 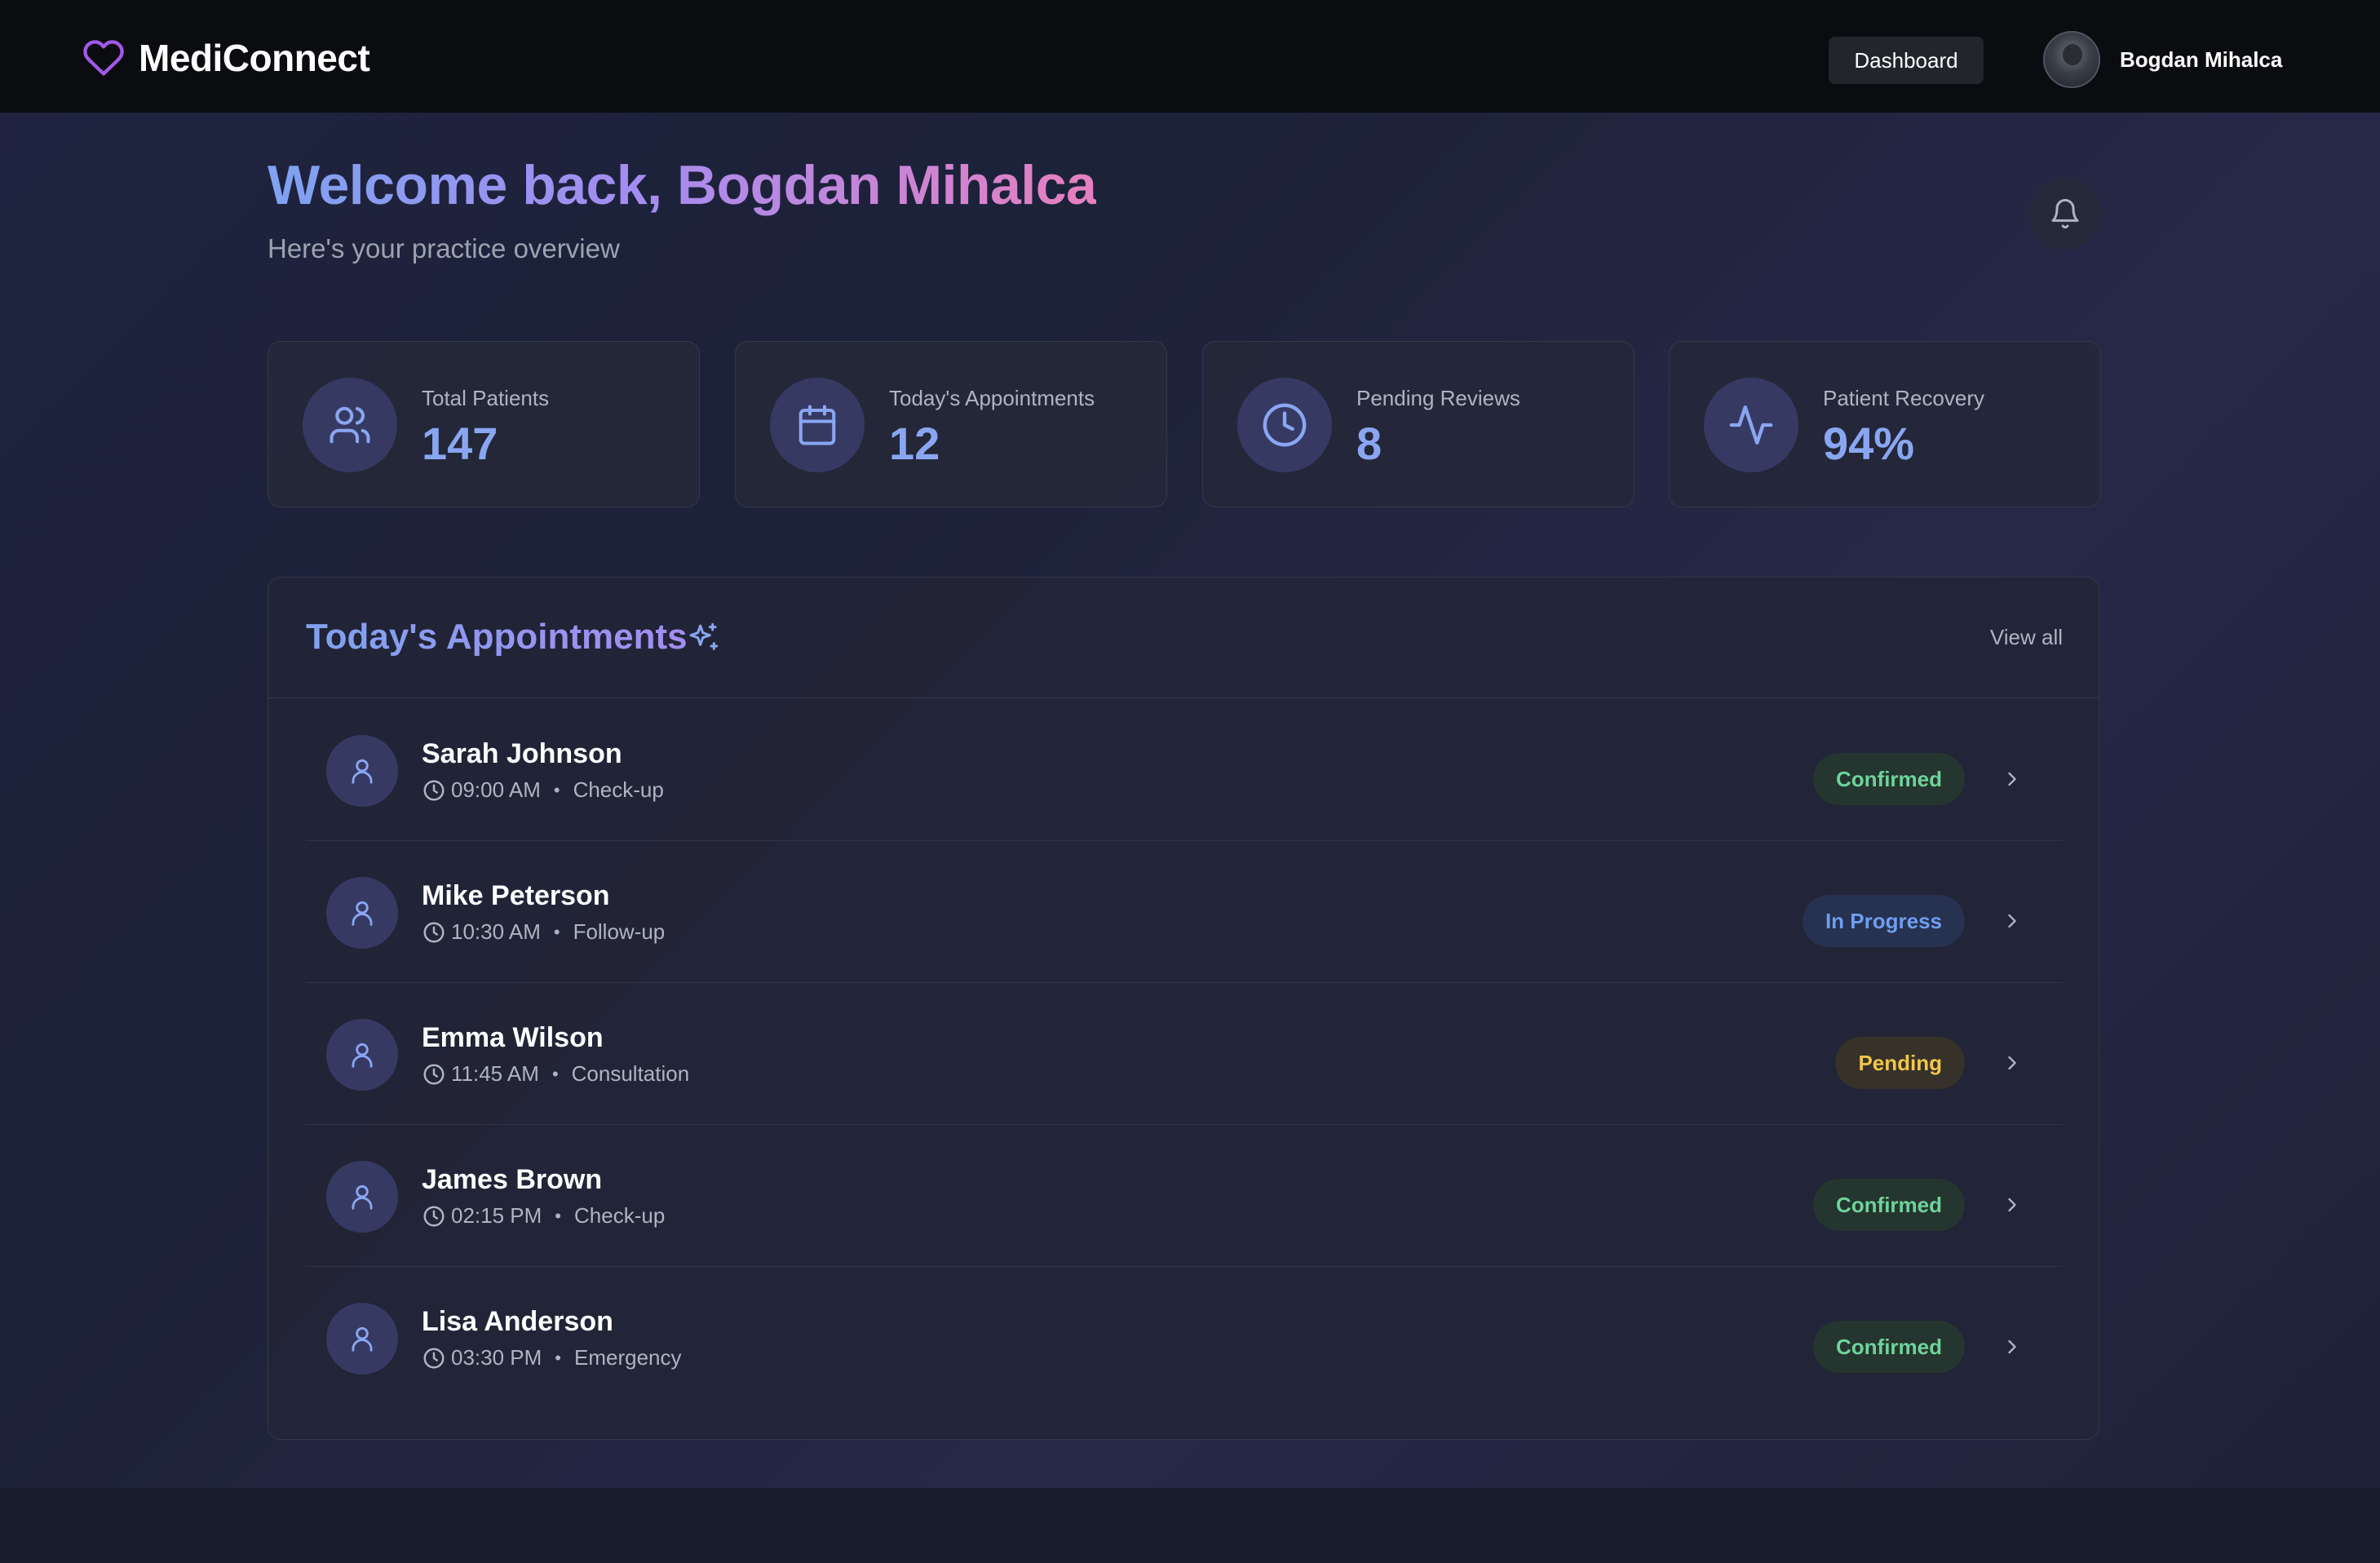 I want to click on status-badge: In Progress, so click(x=1884, y=921).